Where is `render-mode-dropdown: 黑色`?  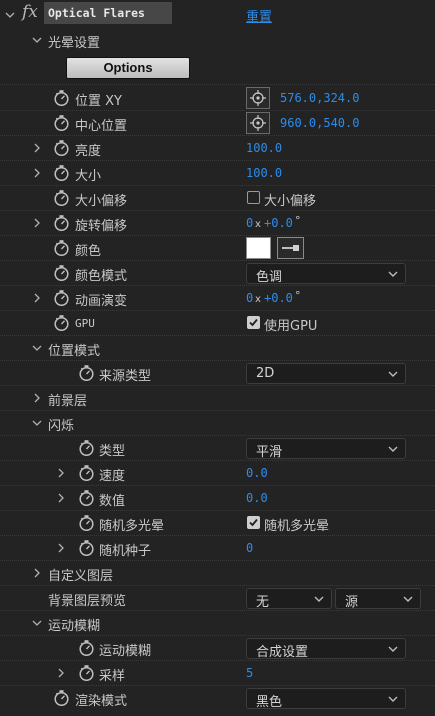
render-mode-dropdown: 黑色 is located at coordinates (326, 699).